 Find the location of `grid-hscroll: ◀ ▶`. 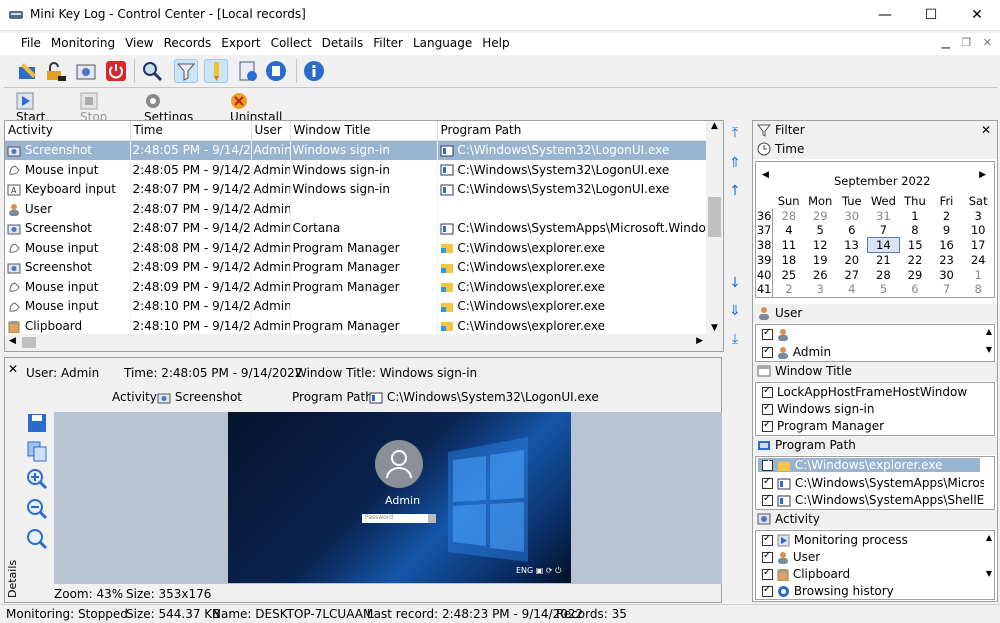

grid-hscroll: ◀ ▶ is located at coordinates (364, 342).